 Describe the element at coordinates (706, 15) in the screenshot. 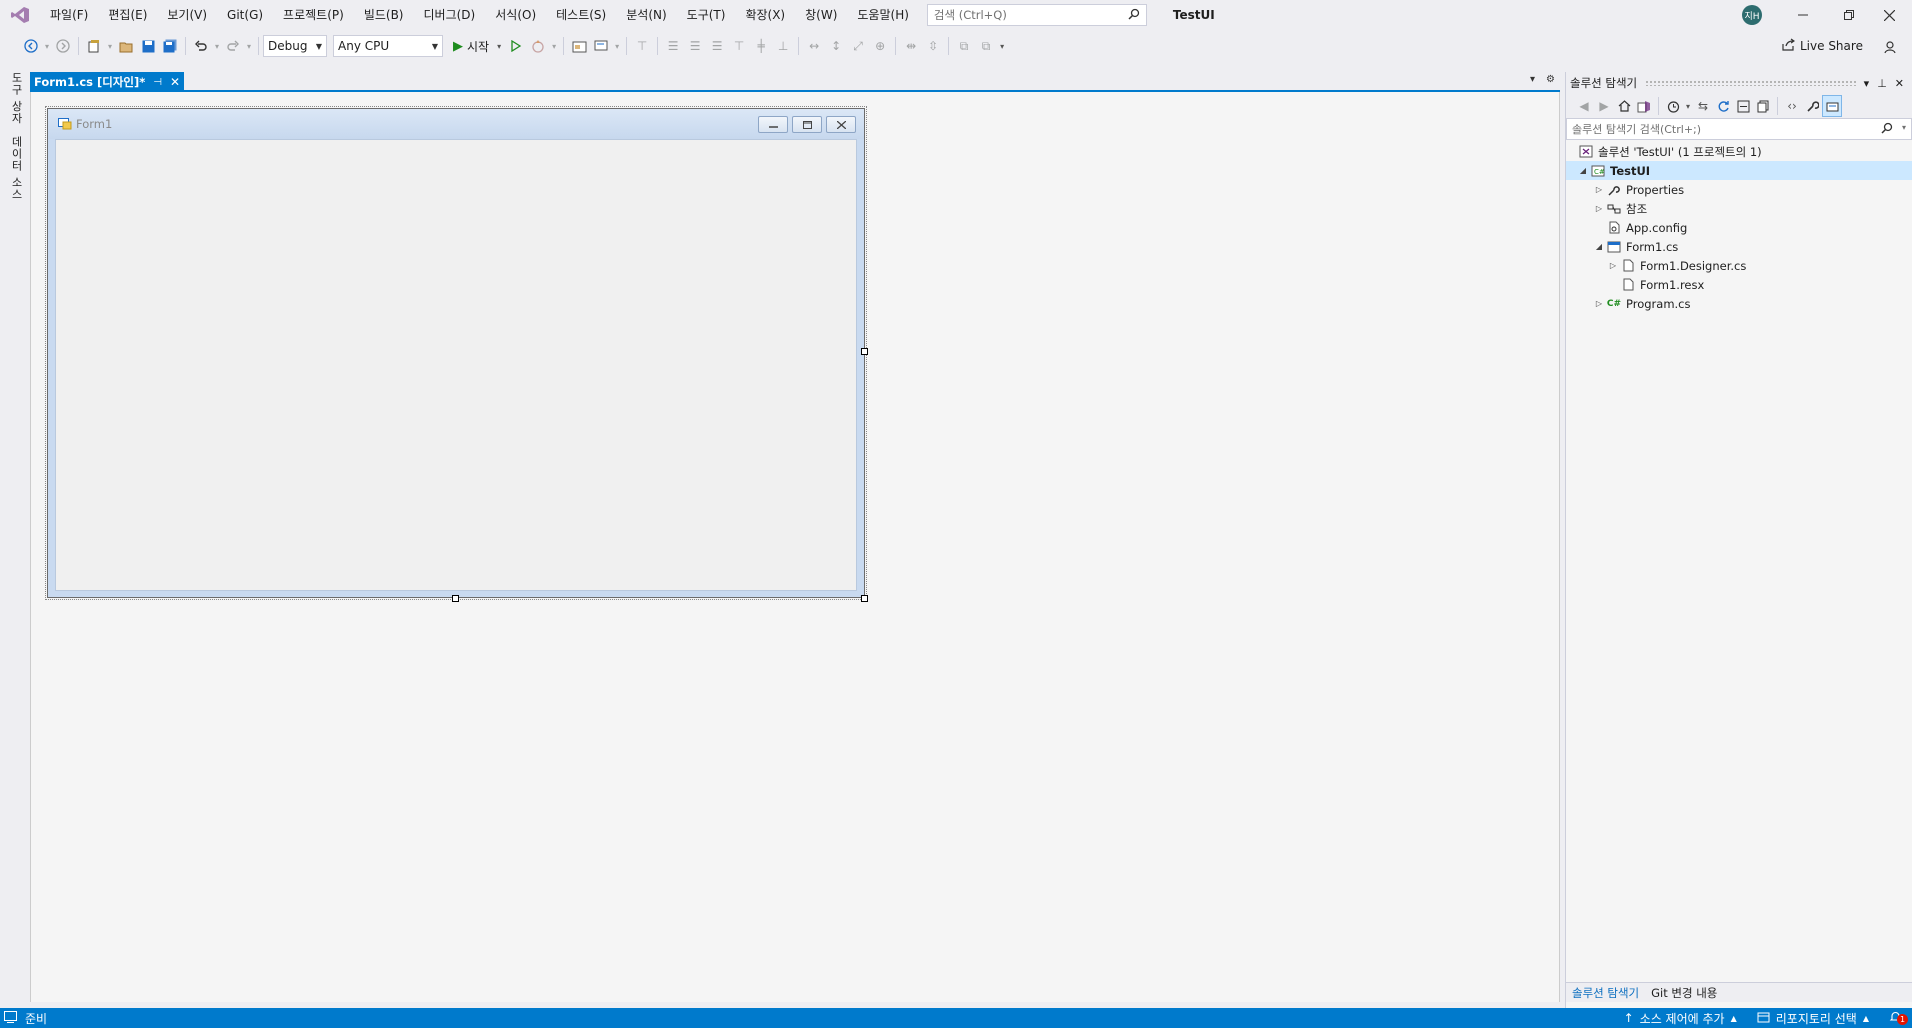

I see `menu-tools: 도구(T)` at that location.